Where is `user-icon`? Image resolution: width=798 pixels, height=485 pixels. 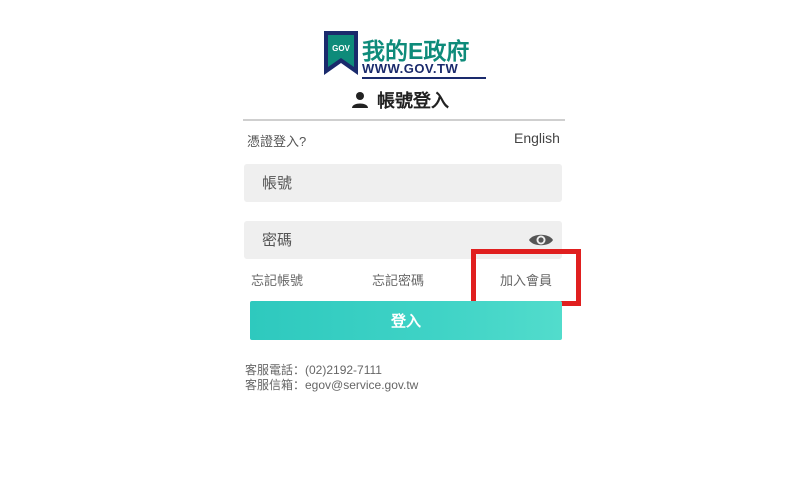 user-icon is located at coordinates (360, 100).